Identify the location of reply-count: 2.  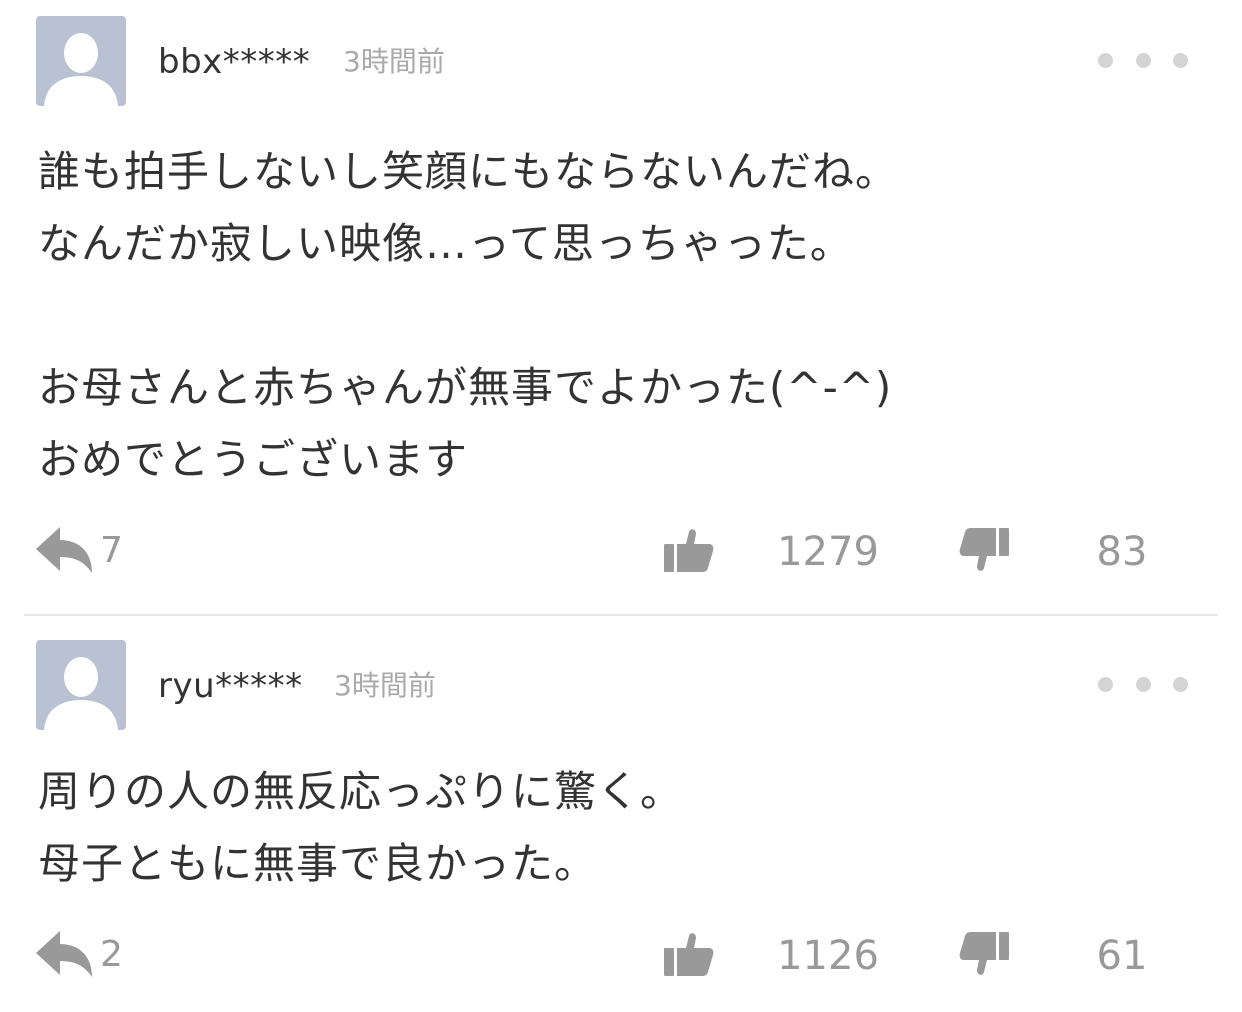
(111, 954).